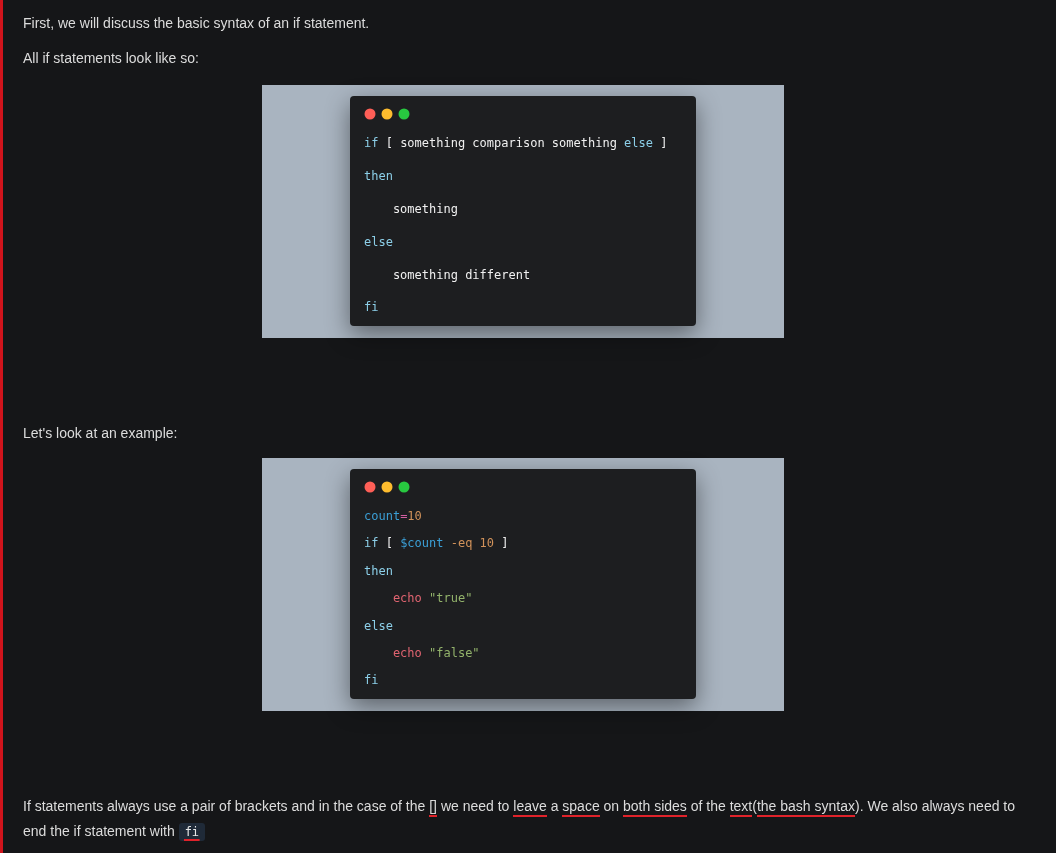 Image resolution: width=1056 pixels, height=853 pixels. I want to click on paragraph: If statements always use a pair of brackets and in the case of the [] we need to leave a space on both sides of the text(the bash syntax). We also always need to end the if statement with fi, so click(520, 820).